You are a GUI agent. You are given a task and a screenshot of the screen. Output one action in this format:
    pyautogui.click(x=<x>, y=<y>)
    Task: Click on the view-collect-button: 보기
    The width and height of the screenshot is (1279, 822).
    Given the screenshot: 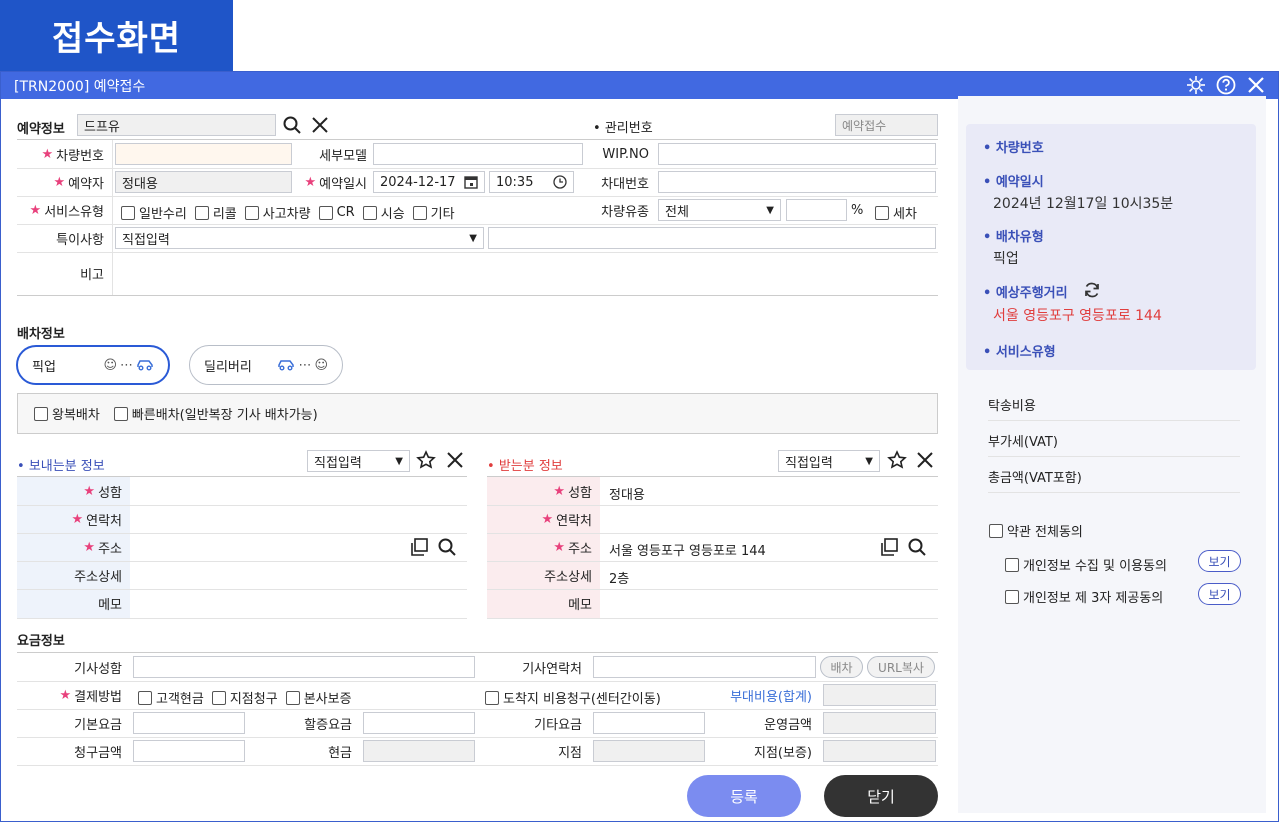 What is the action you would take?
    pyautogui.click(x=1219, y=561)
    